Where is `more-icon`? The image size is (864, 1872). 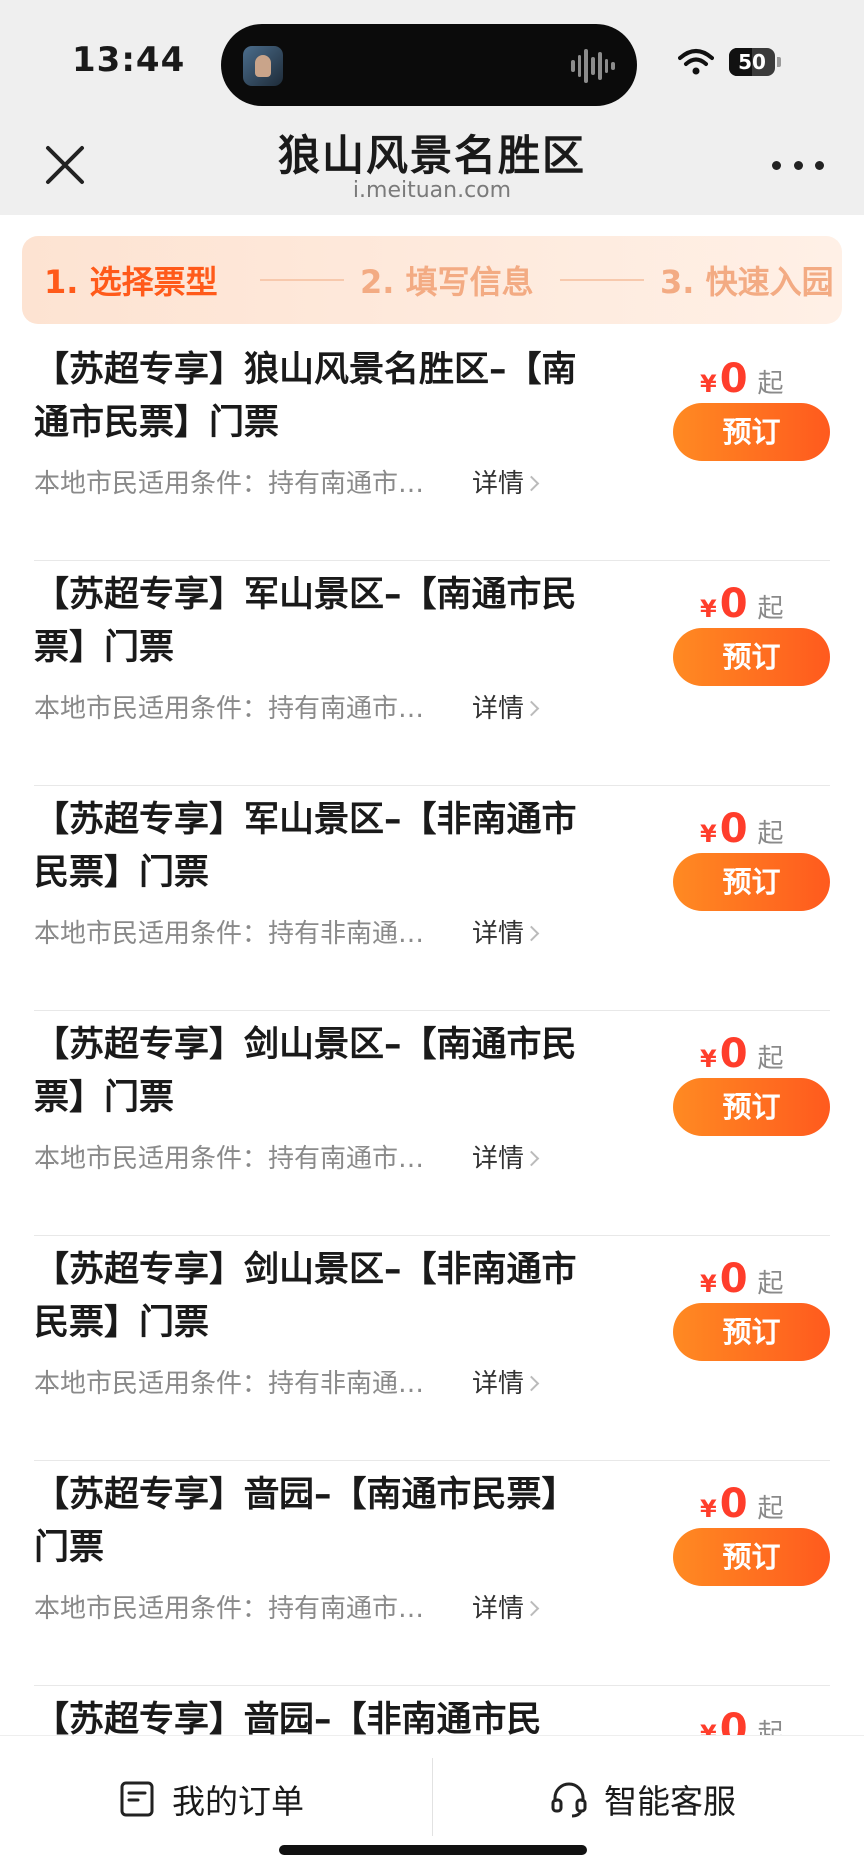
more-icon is located at coordinates (798, 165).